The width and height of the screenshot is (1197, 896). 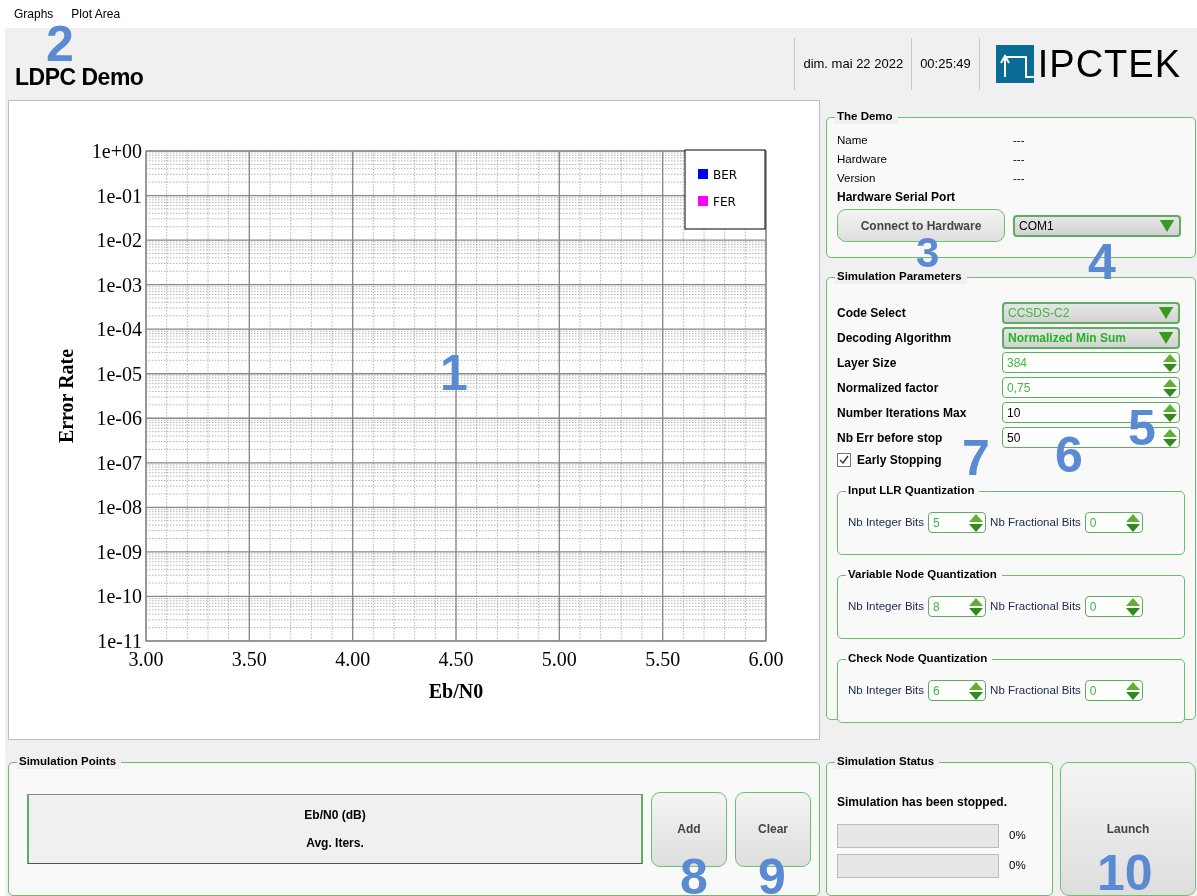 I want to click on port-dropdown: COM1, so click(x=1097, y=225).